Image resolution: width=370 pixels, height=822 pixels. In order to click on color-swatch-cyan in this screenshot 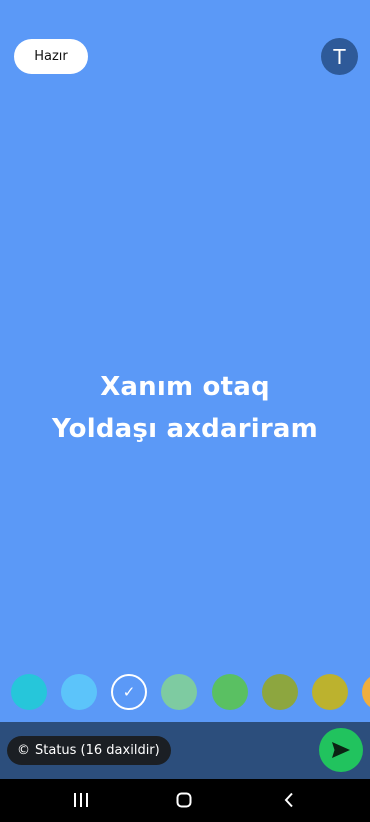, I will do `click(29, 692)`.